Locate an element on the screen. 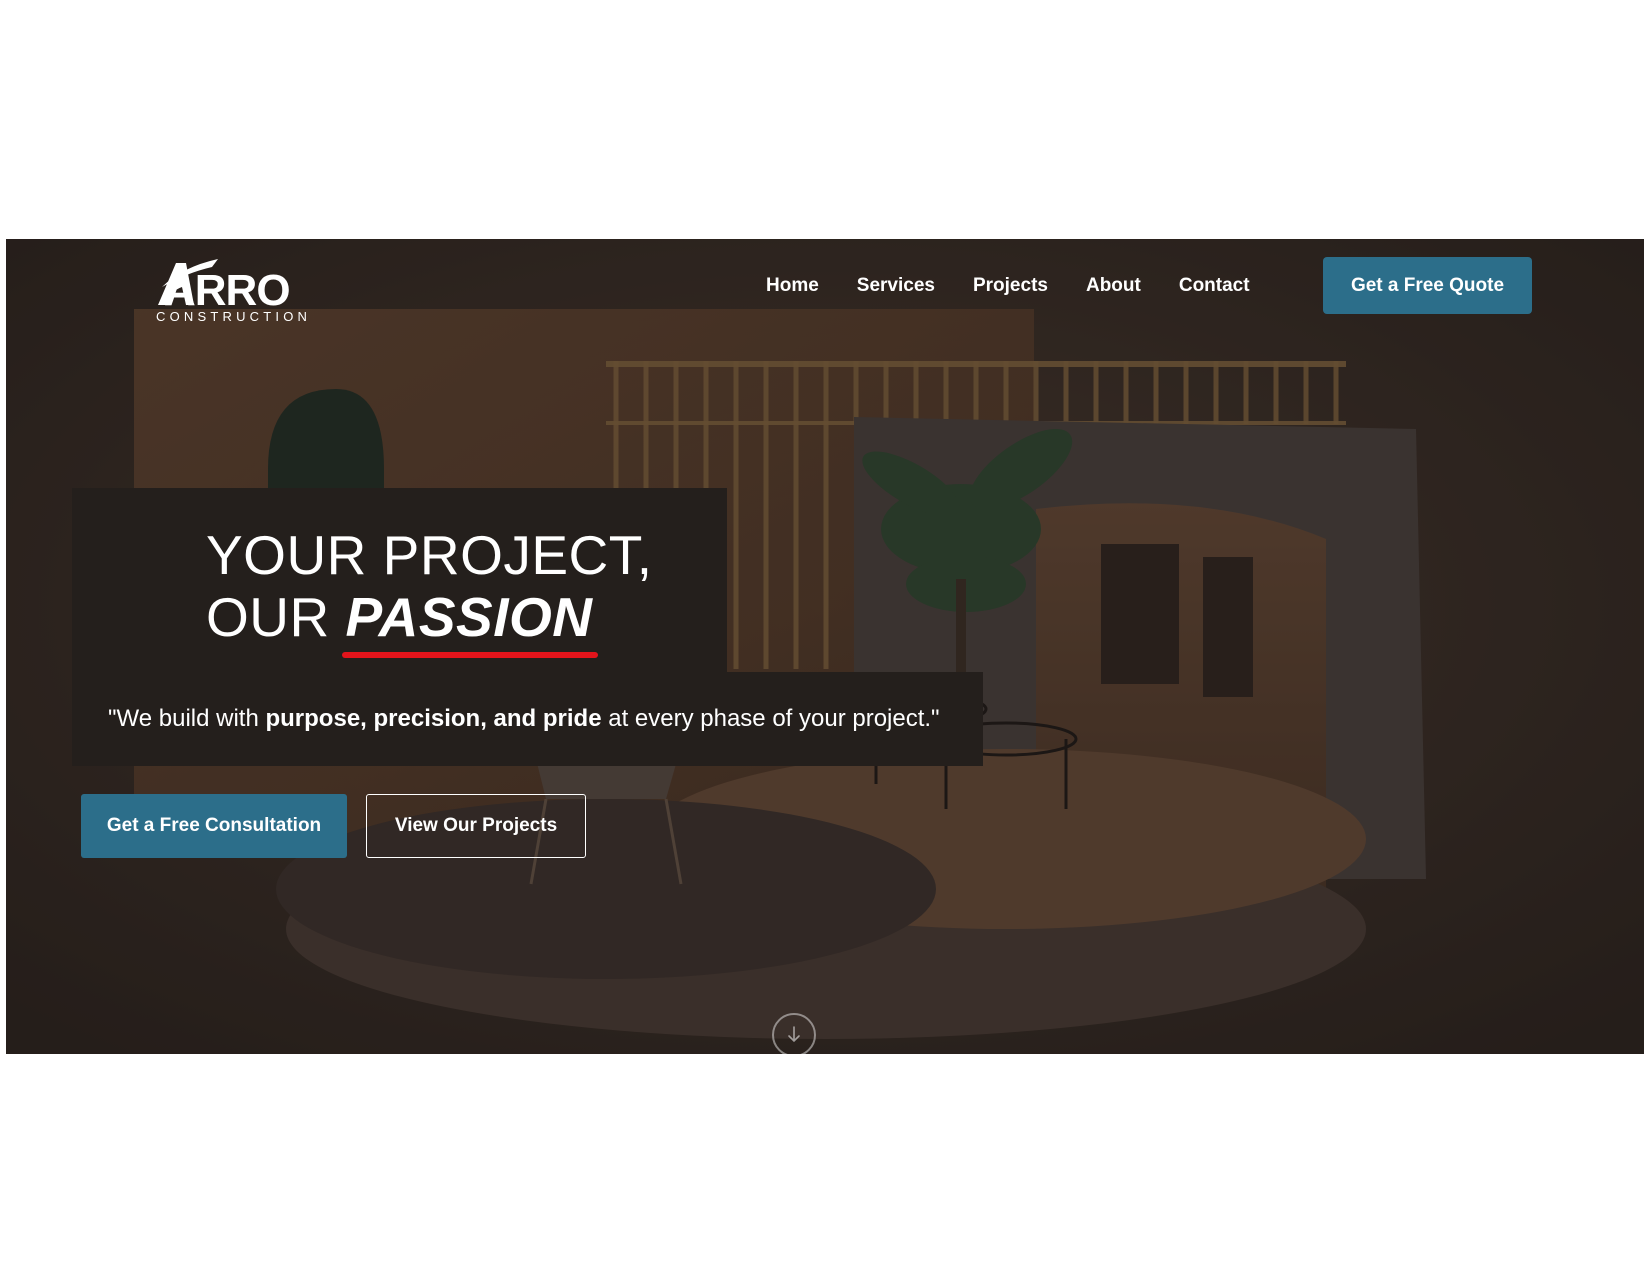  nav-link-projects: Projects is located at coordinates (1010, 286).